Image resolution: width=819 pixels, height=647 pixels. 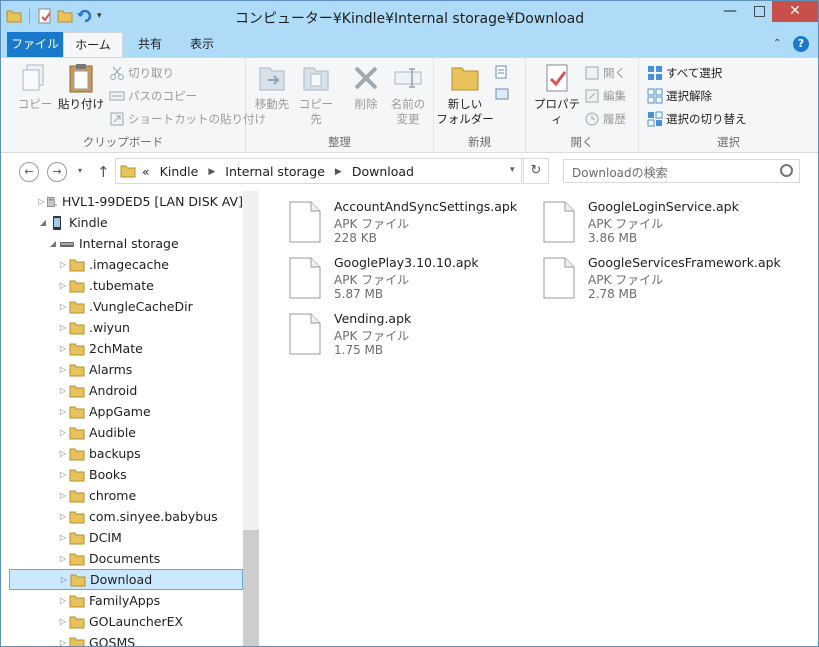 What do you see at coordinates (251, 588) in the screenshot?
I see `nav-scrollbar-thumb` at bounding box center [251, 588].